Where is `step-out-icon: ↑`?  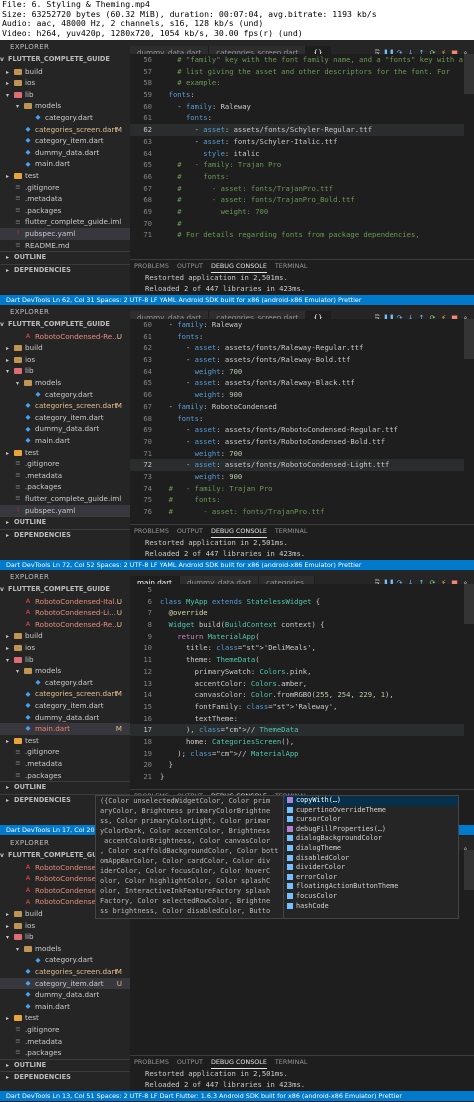 step-out-icon: ↑ is located at coordinates (421, 315).